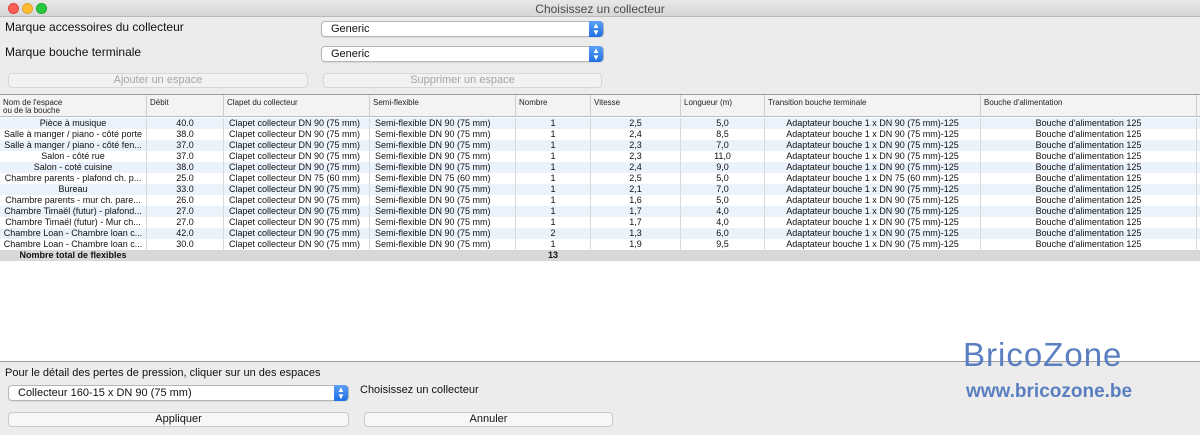 This screenshot has height=435, width=1200. I want to click on cell-flow: 30.0, so click(185, 244).